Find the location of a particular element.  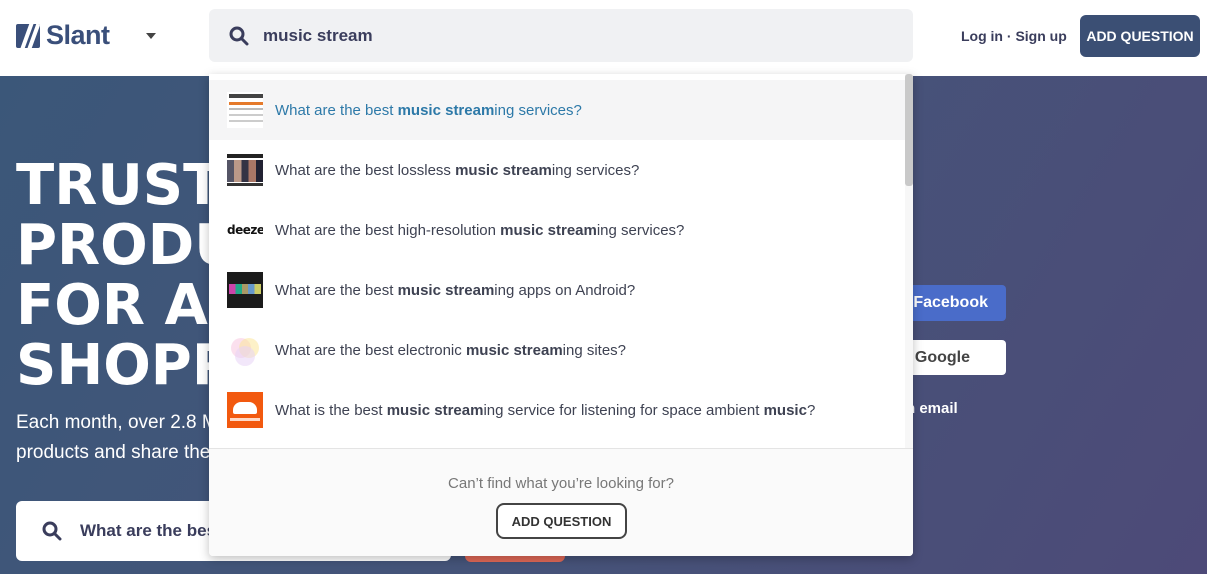

header-search-bar is located at coordinates (561, 35).